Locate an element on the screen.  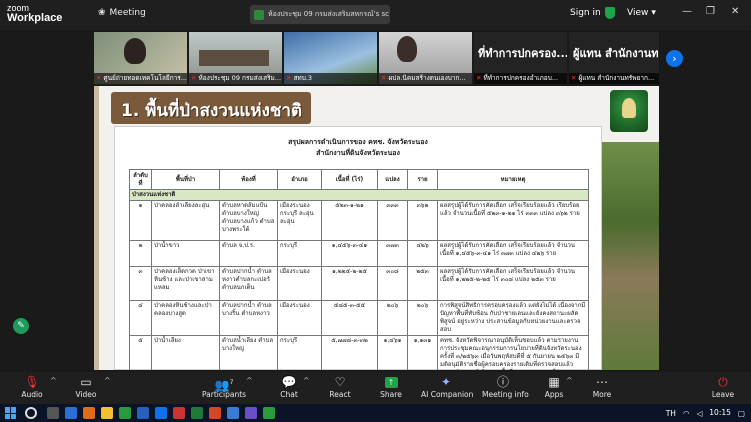
sparkle-icon: ✦ is located at coordinates (446, 382).